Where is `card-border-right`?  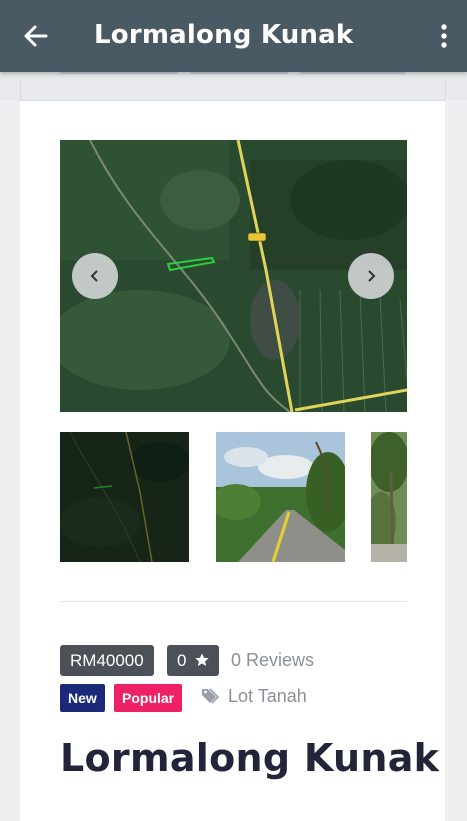
card-border-right is located at coordinates (445, 90).